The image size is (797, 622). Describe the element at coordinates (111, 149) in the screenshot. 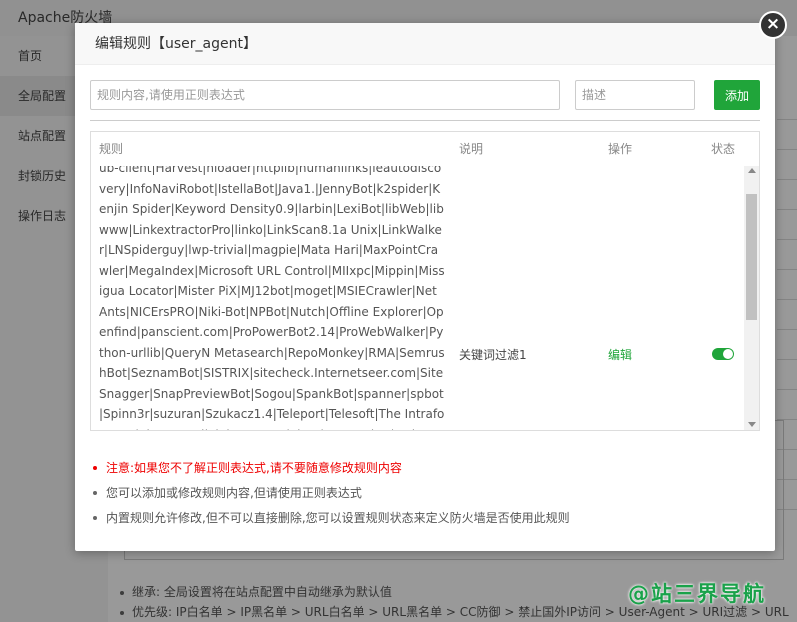

I see `header-rule: 规则` at that location.